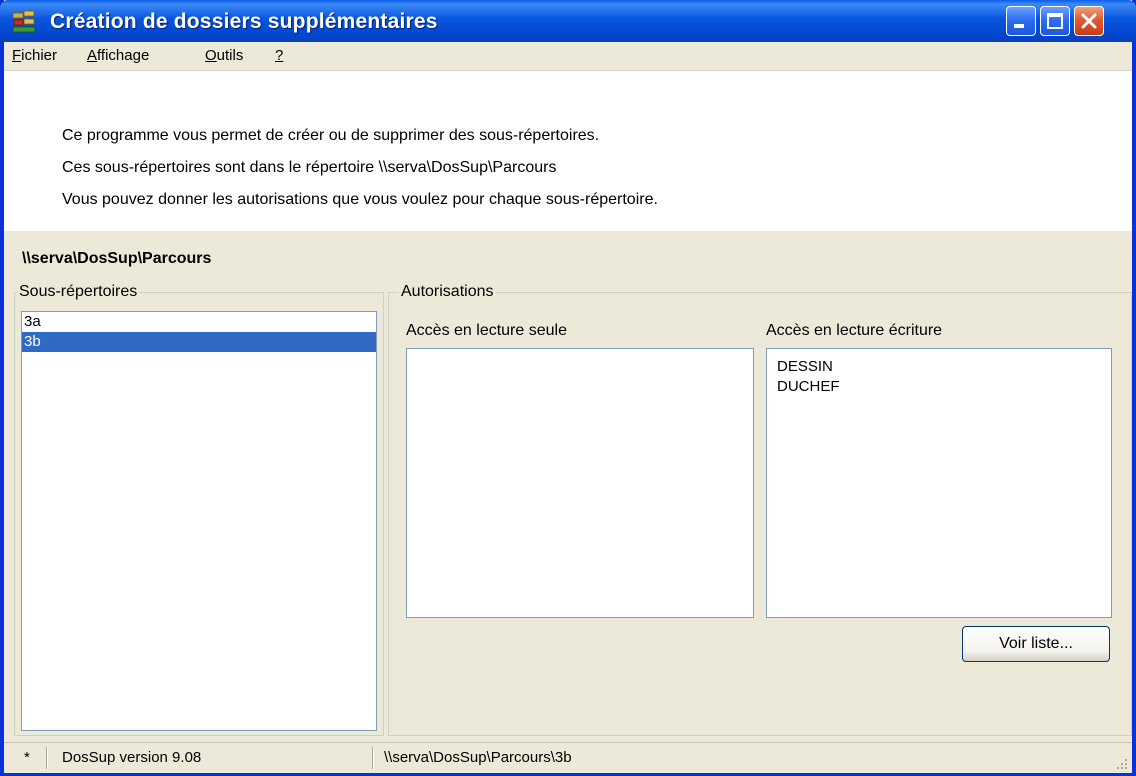  Describe the element at coordinates (244, 21) in the screenshot. I see `window-title: Création de dossiers supplémentaires` at that location.